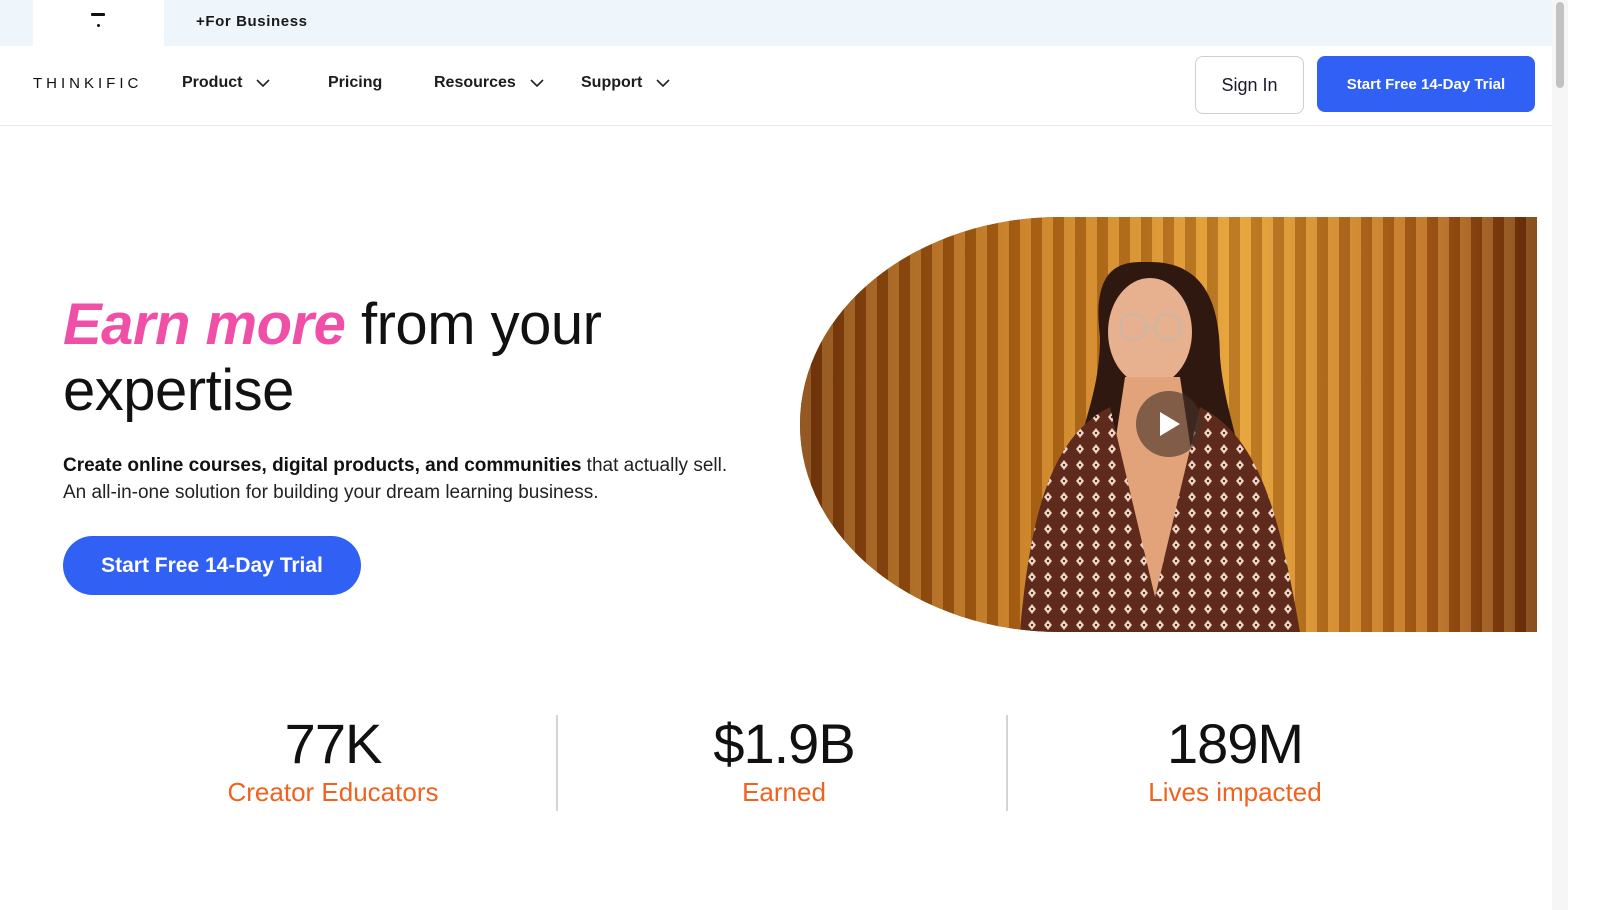  Describe the element at coordinates (98, 23) in the screenshot. I see `brand-mark-tab` at that location.